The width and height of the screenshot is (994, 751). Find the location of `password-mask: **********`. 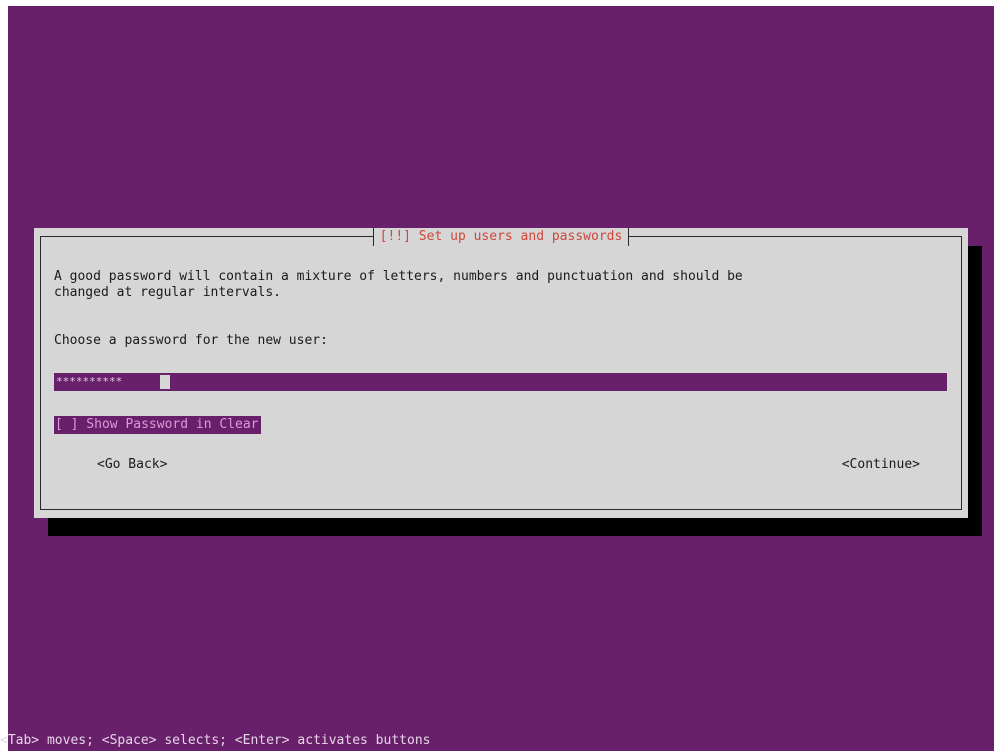

password-mask: ********** is located at coordinates (89, 381).